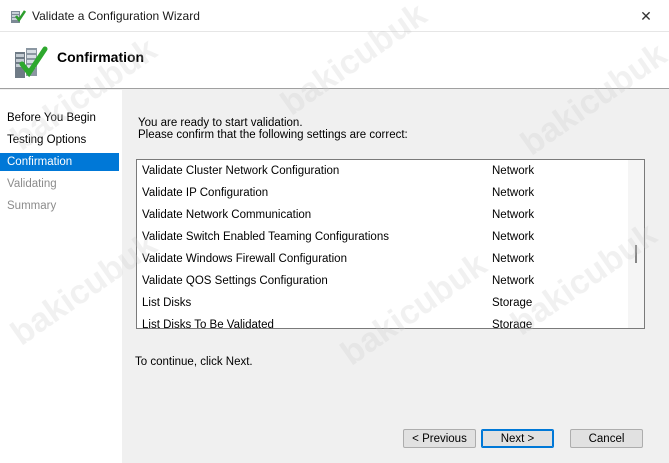 The width and height of the screenshot is (669, 463). Describe the element at coordinates (18, 16) in the screenshot. I see `cluster-wizard-icon` at that location.